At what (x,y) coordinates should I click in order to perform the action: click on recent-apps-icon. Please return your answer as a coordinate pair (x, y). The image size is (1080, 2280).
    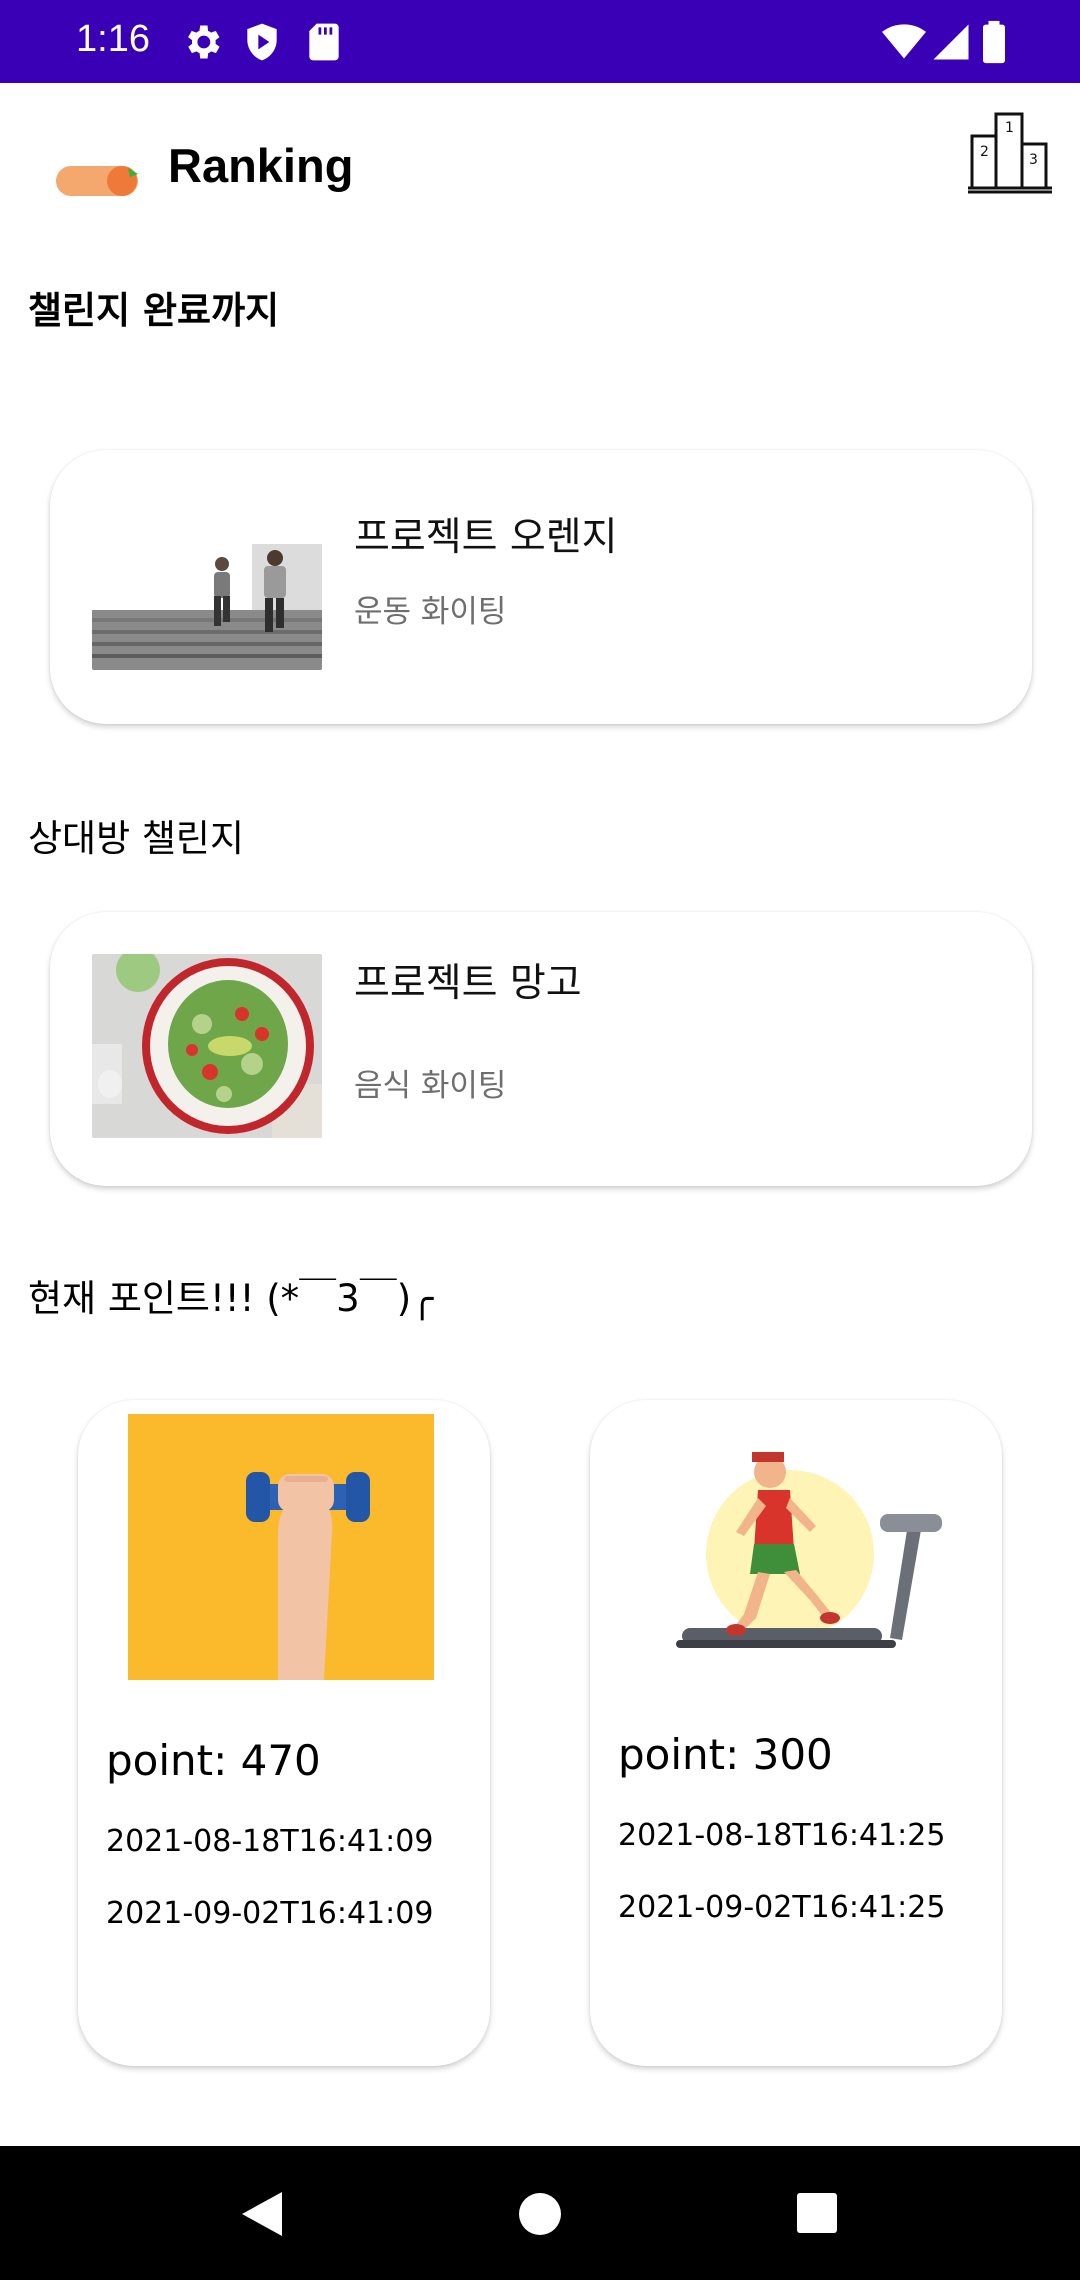
    Looking at the image, I should click on (817, 2213).